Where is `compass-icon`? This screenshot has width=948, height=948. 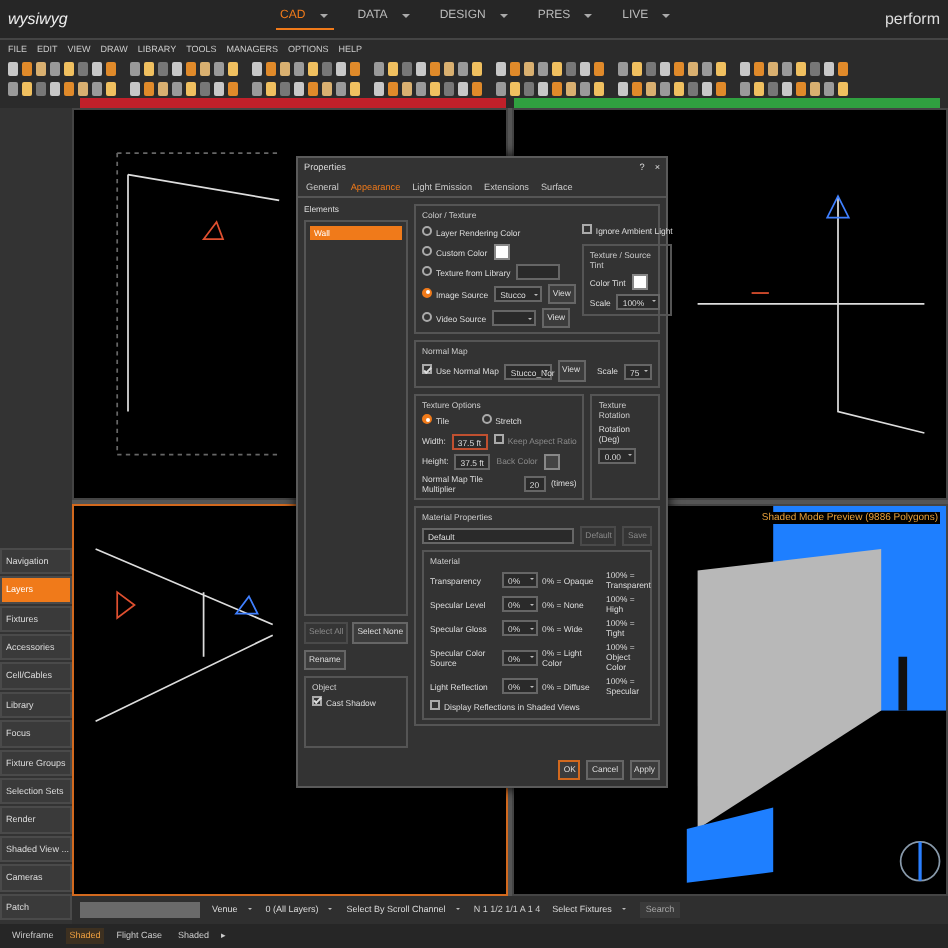
compass-icon is located at coordinates (920, 861).